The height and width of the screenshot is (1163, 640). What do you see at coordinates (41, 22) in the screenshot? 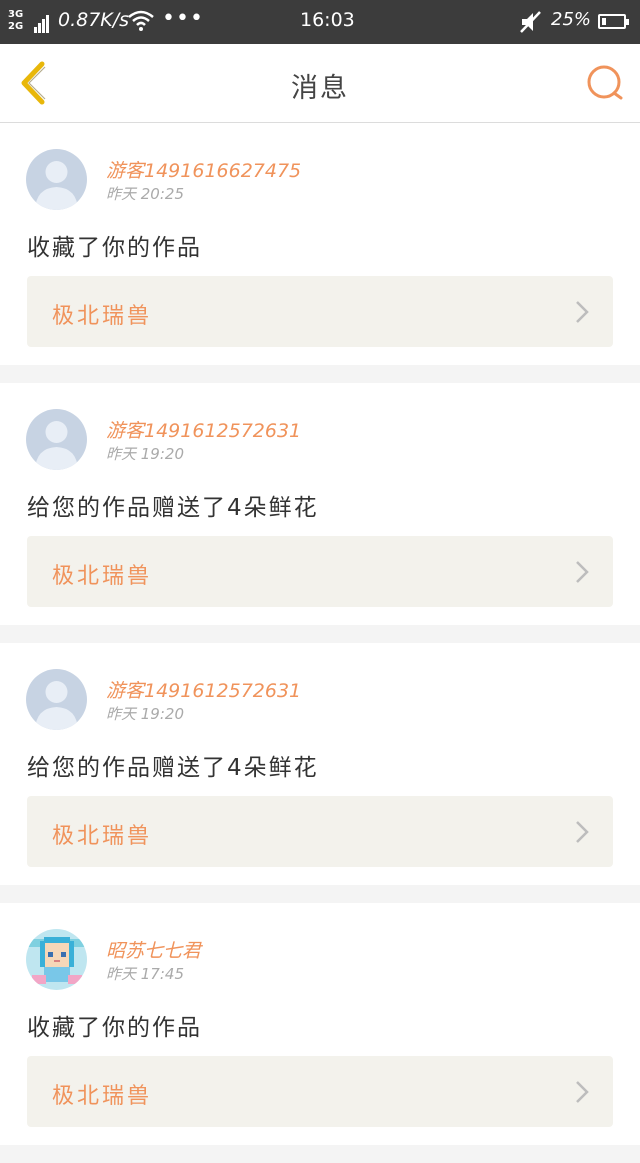
I see `signal-icon` at bounding box center [41, 22].